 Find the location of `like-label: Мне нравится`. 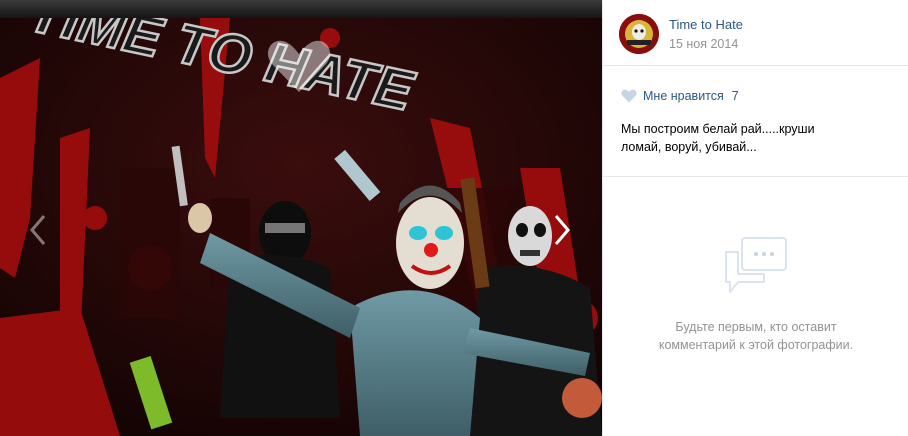

like-label: Мне нравится is located at coordinates (683, 96).